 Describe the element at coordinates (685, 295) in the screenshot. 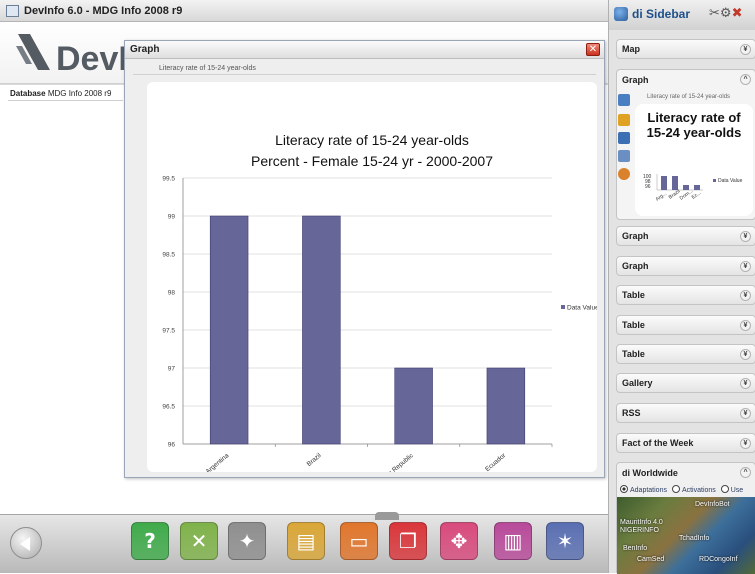

I see `sidebar-panel-table: Table ¥` at that location.